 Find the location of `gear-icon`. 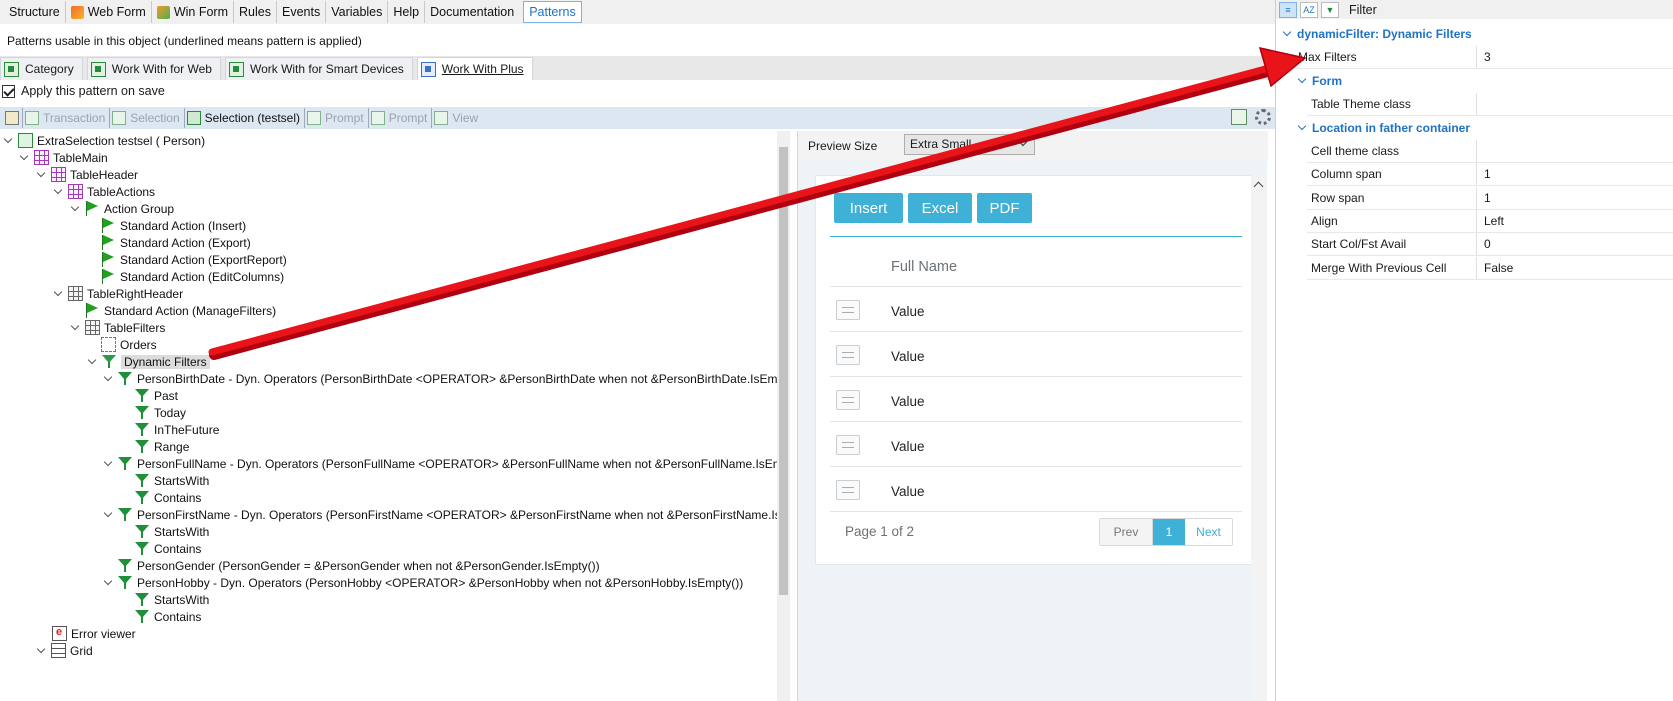

gear-icon is located at coordinates (1263, 117).